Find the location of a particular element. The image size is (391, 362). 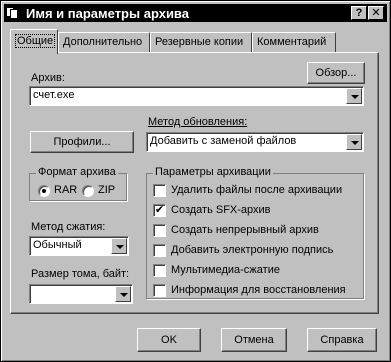

volume-size-combo is located at coordinates (81, 294).